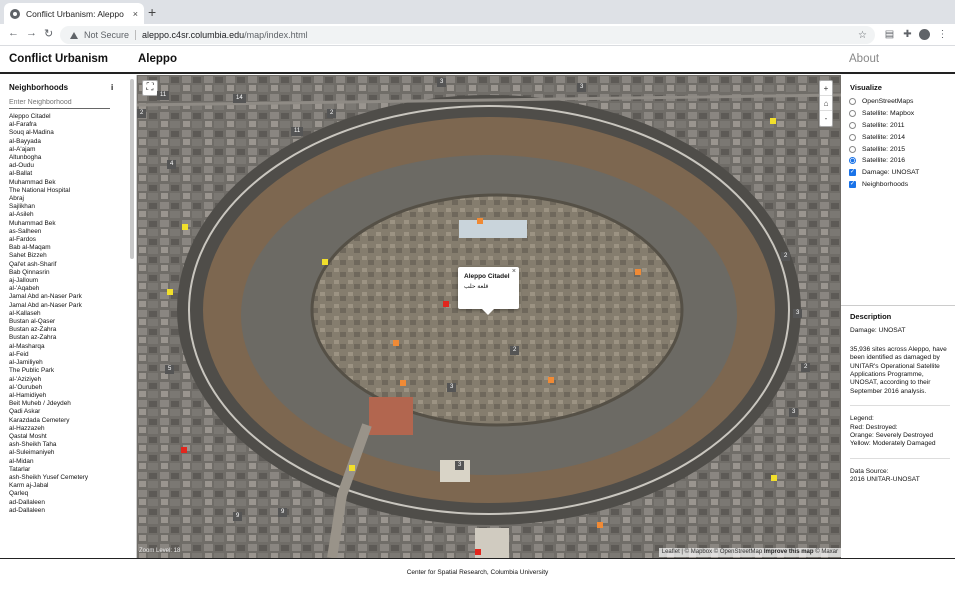 The height and width of the screenshot is (597, 955). I want to click on neighborhood-item: al-'Aqabeh, so click(48, 289).